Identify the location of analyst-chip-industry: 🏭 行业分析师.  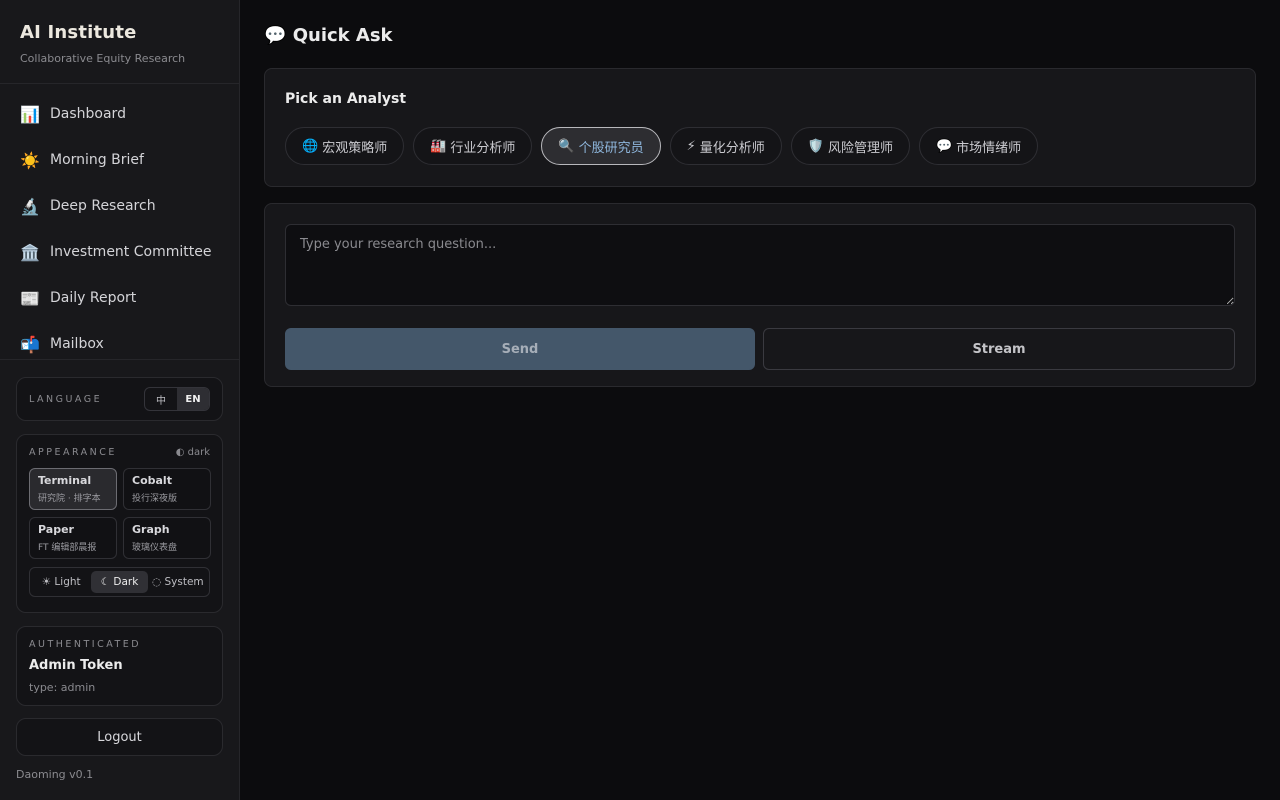
(473, 146).